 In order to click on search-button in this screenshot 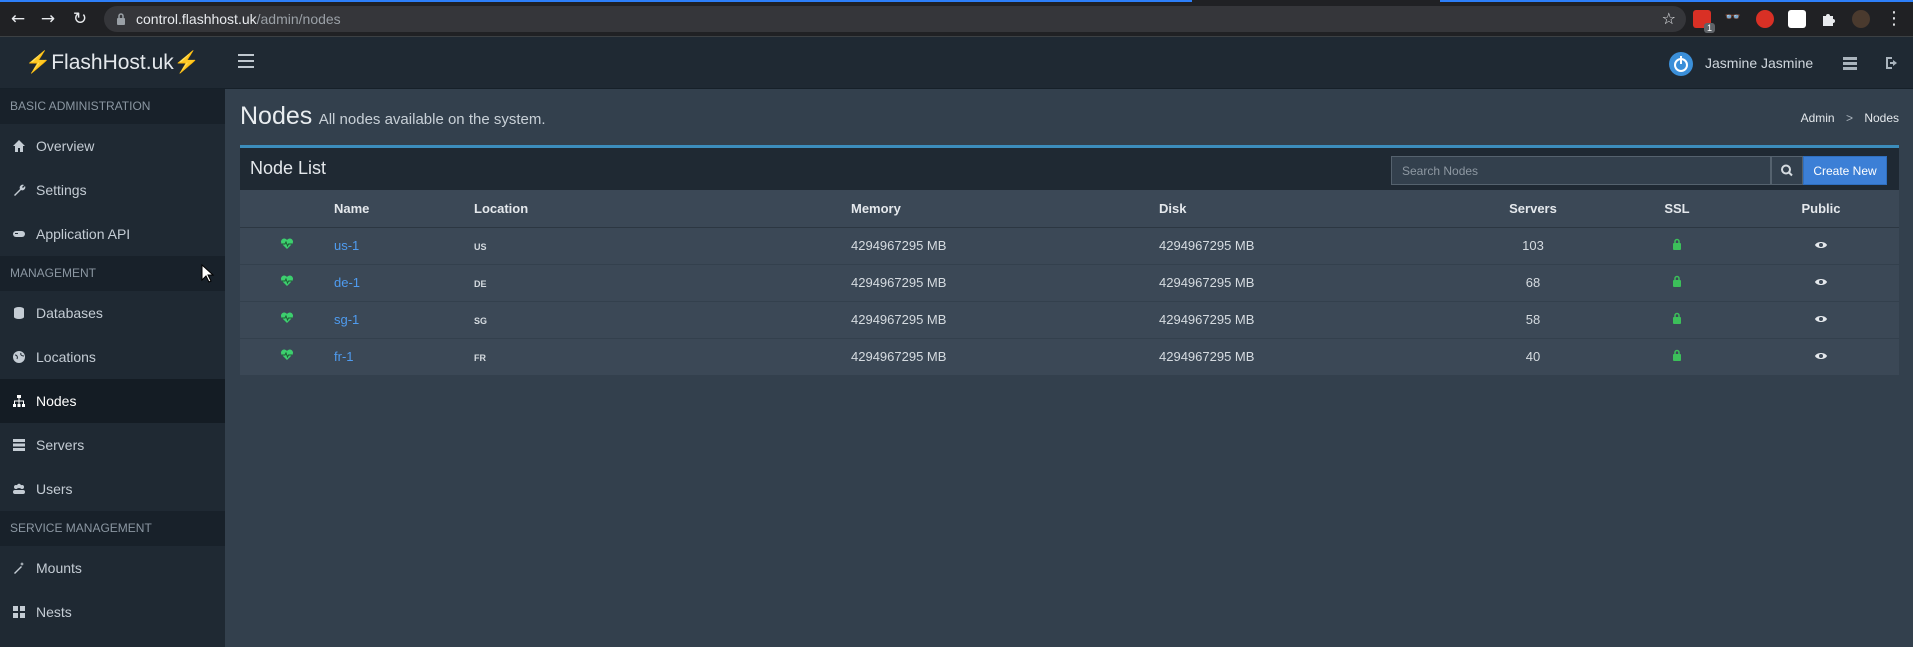, I will do `click(1787, 170)`.